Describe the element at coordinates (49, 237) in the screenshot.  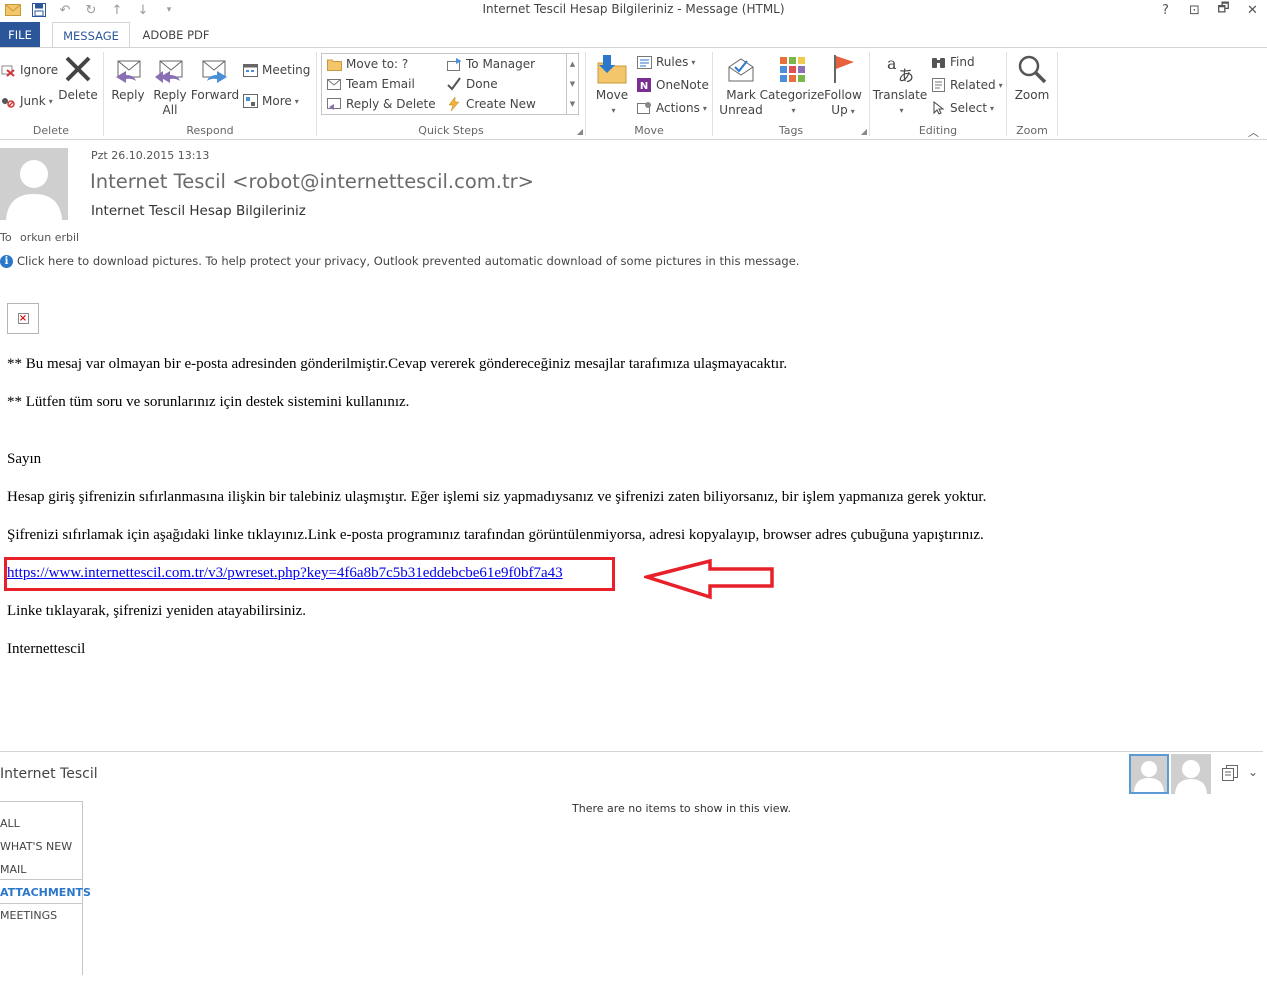
I see `recipient-name: orkun erbil` at that location.